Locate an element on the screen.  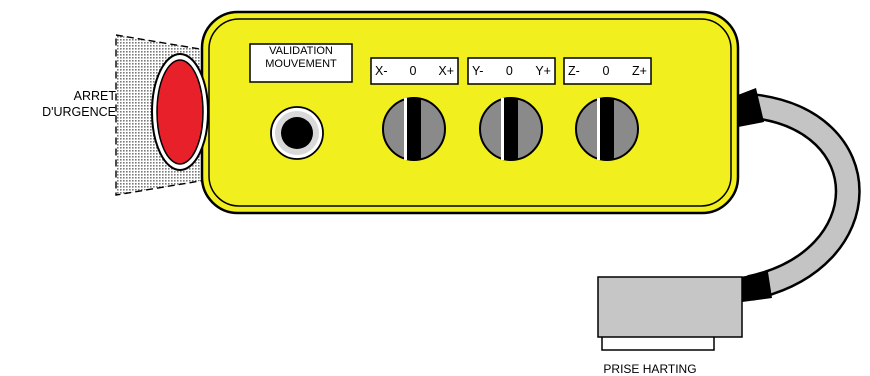
axis-x-plus: X+ is located at coordinates (446, 71).